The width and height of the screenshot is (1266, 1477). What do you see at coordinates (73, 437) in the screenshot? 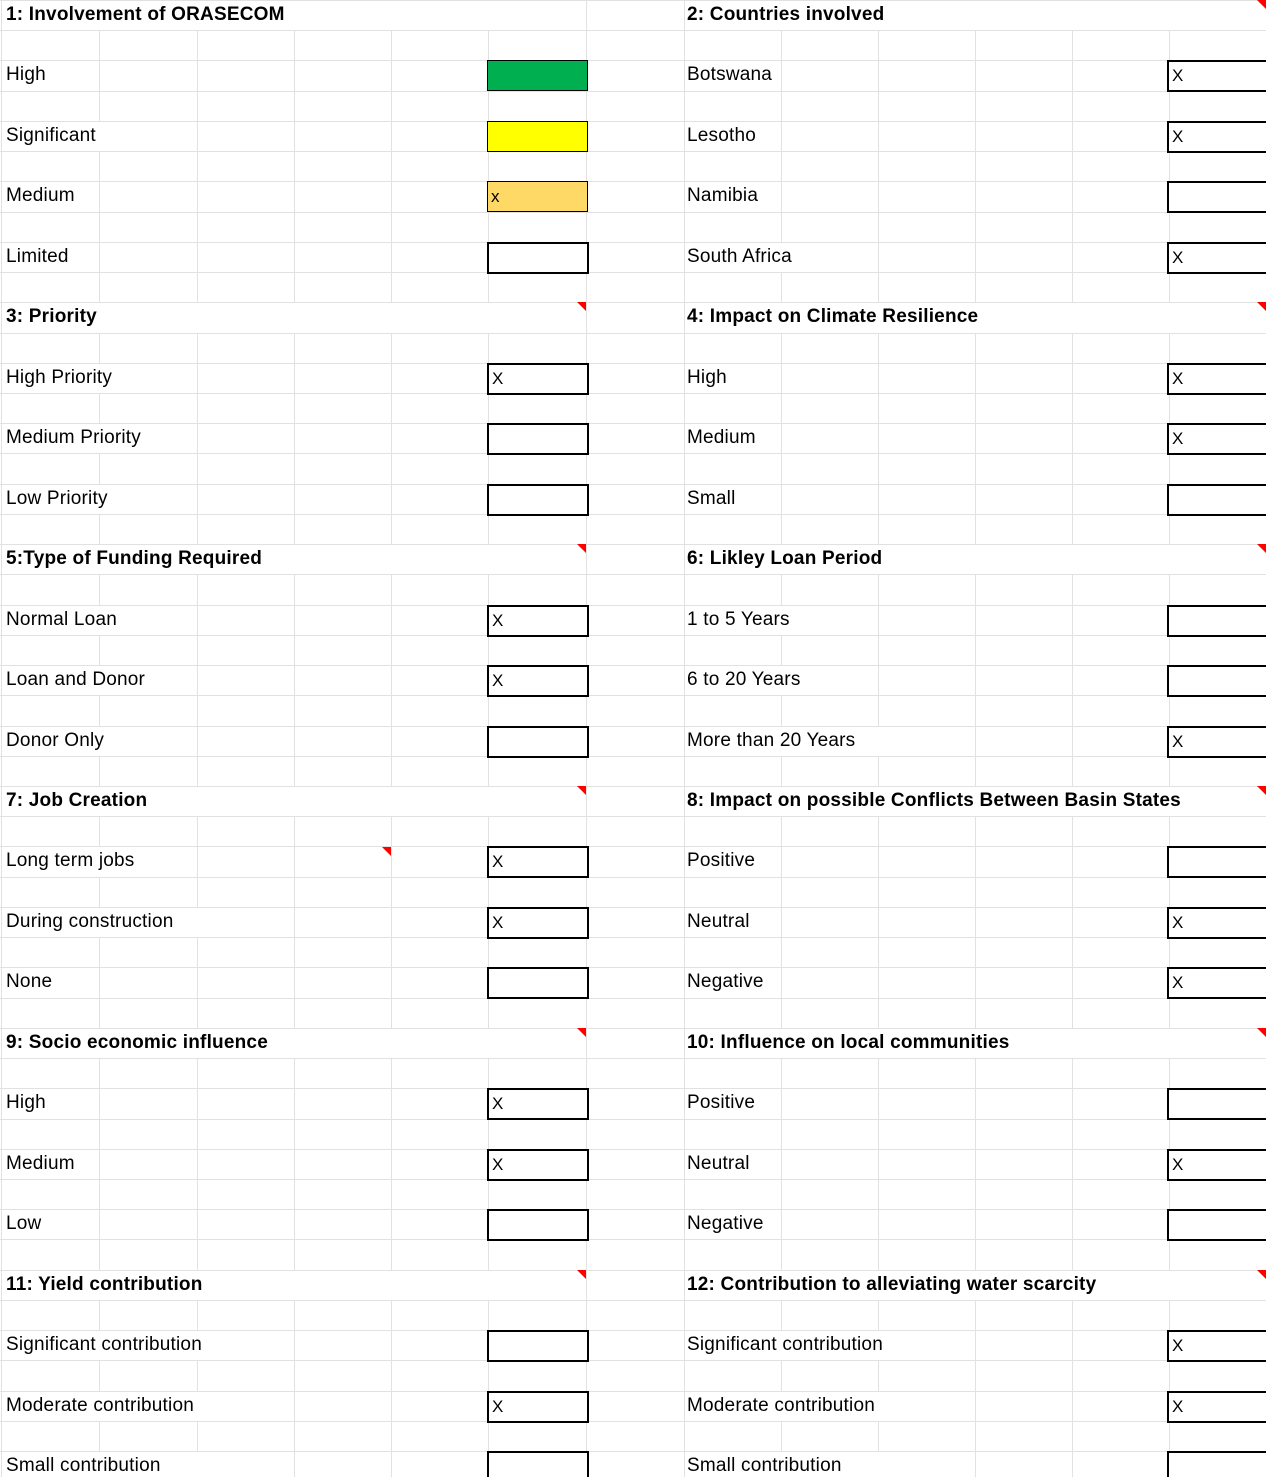
I see `option-label: Medium Priority` at bounding box center [73, 437].